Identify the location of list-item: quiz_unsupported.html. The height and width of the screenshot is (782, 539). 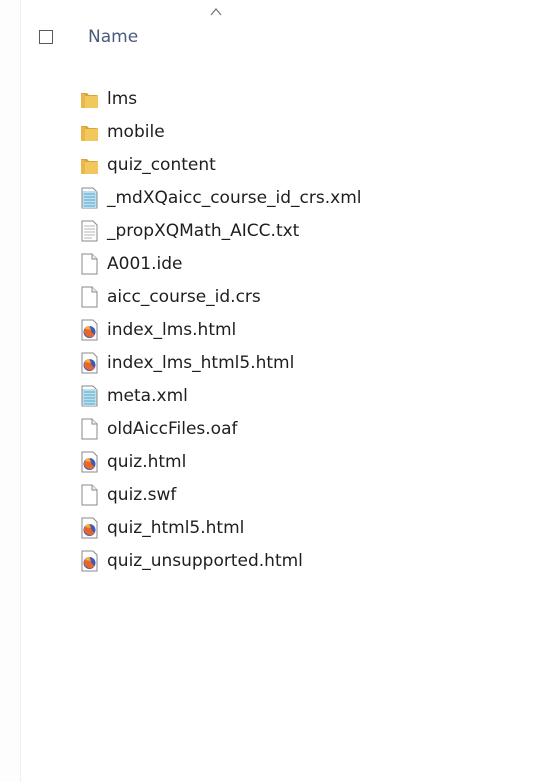
(300, 560).